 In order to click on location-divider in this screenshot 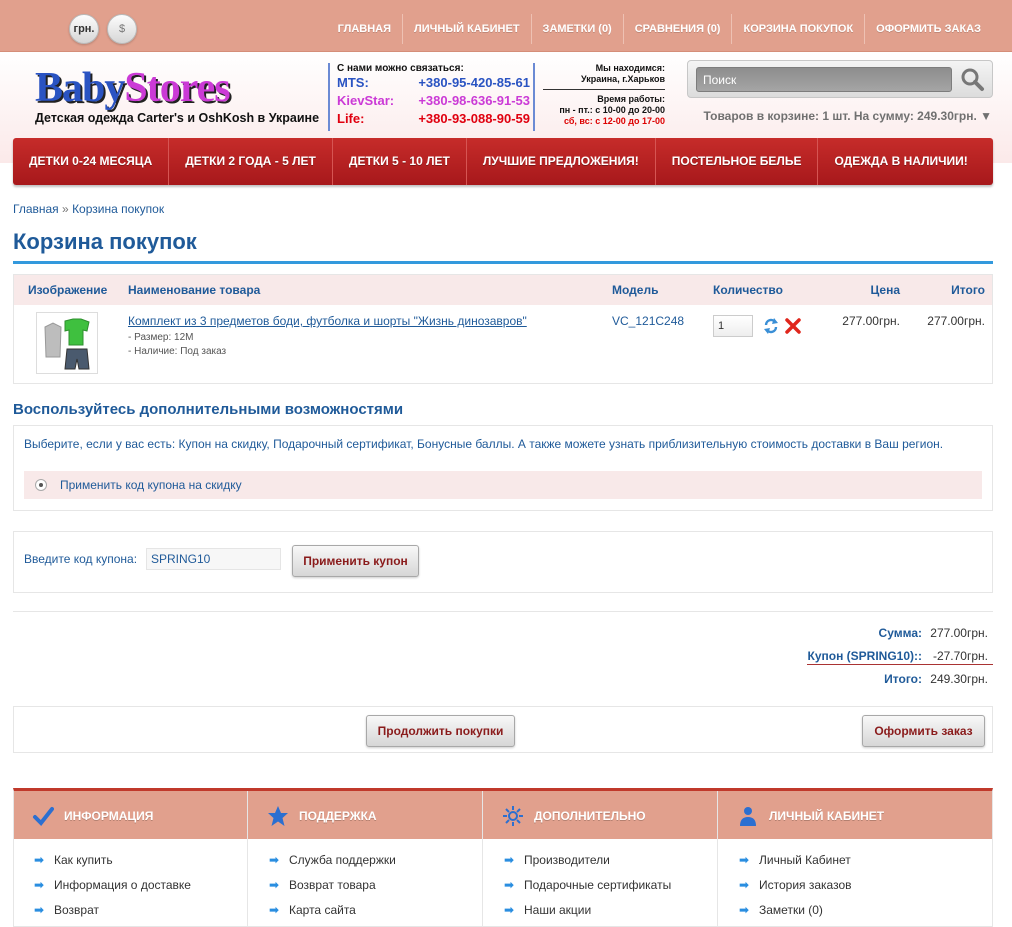, I will do `click(604, 89)`.